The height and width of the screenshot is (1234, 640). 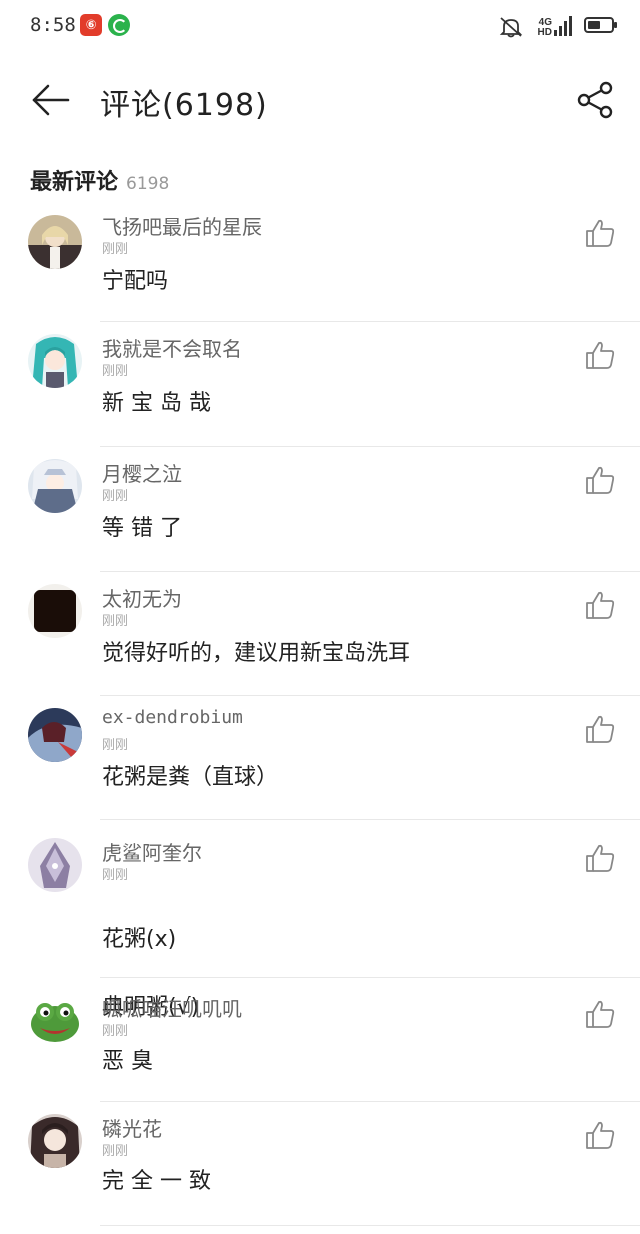 I want to click on comment-author: 呱呱喵汪叽叽叽, so click(x=172, y=1007).